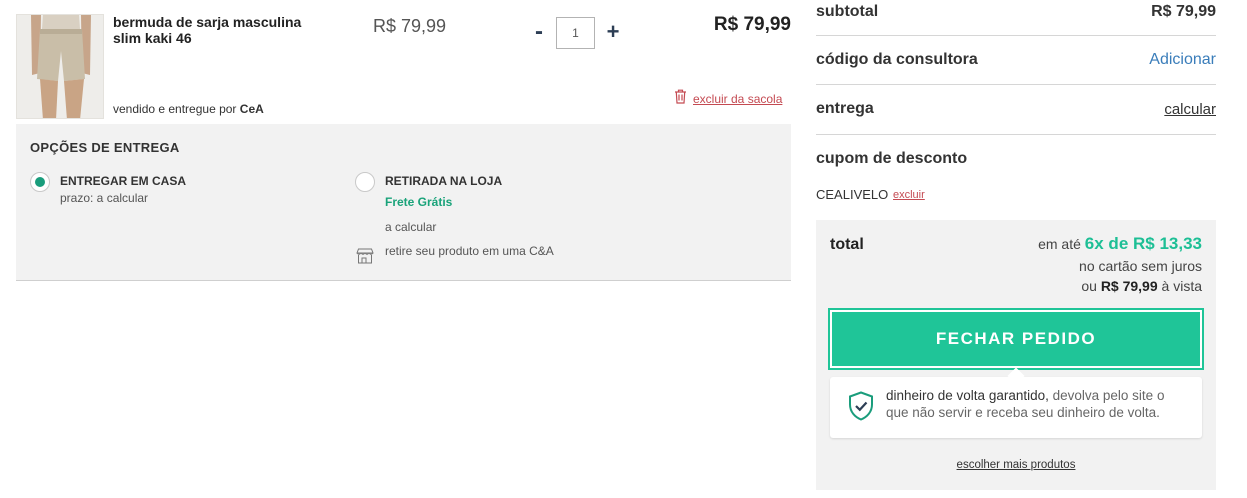 This screenshot has width=1247, height=498. I want to click on delivery-options-title: OPÇÕES DE ENTREGA, so click(105, 147).